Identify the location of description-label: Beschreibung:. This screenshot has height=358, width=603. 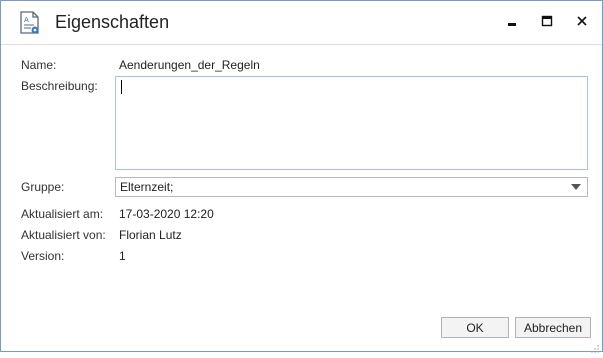
(59, 86).